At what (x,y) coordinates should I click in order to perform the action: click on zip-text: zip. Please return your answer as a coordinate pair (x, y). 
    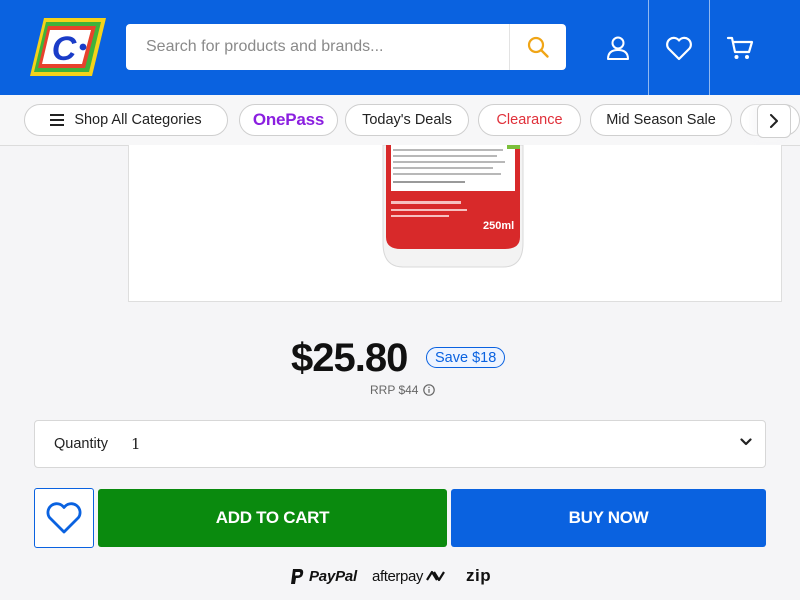
    Looking at the image, I should click on (479, 575).